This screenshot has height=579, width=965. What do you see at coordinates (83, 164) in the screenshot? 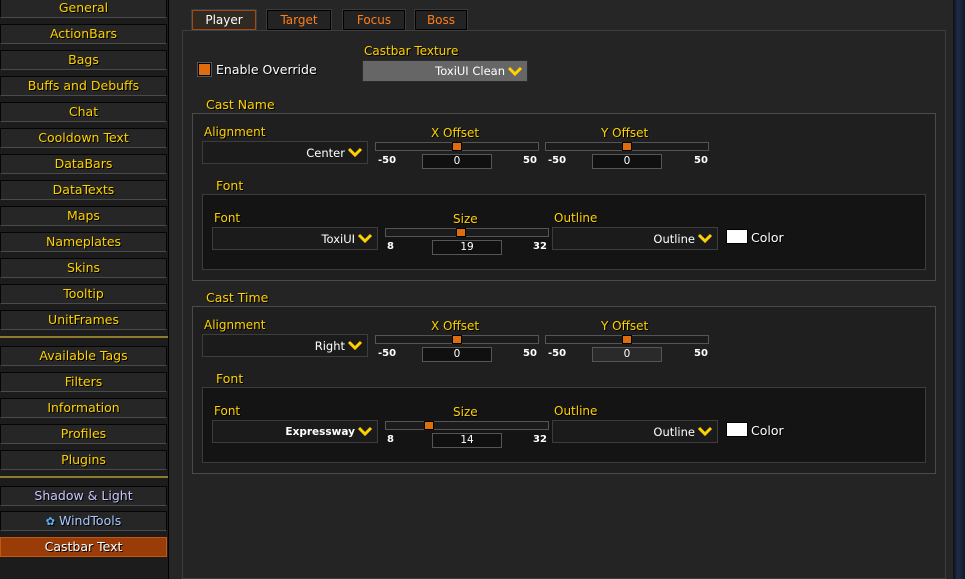
I see `sidebar-item-databars: DataBars` at bounding box center [83, 164].